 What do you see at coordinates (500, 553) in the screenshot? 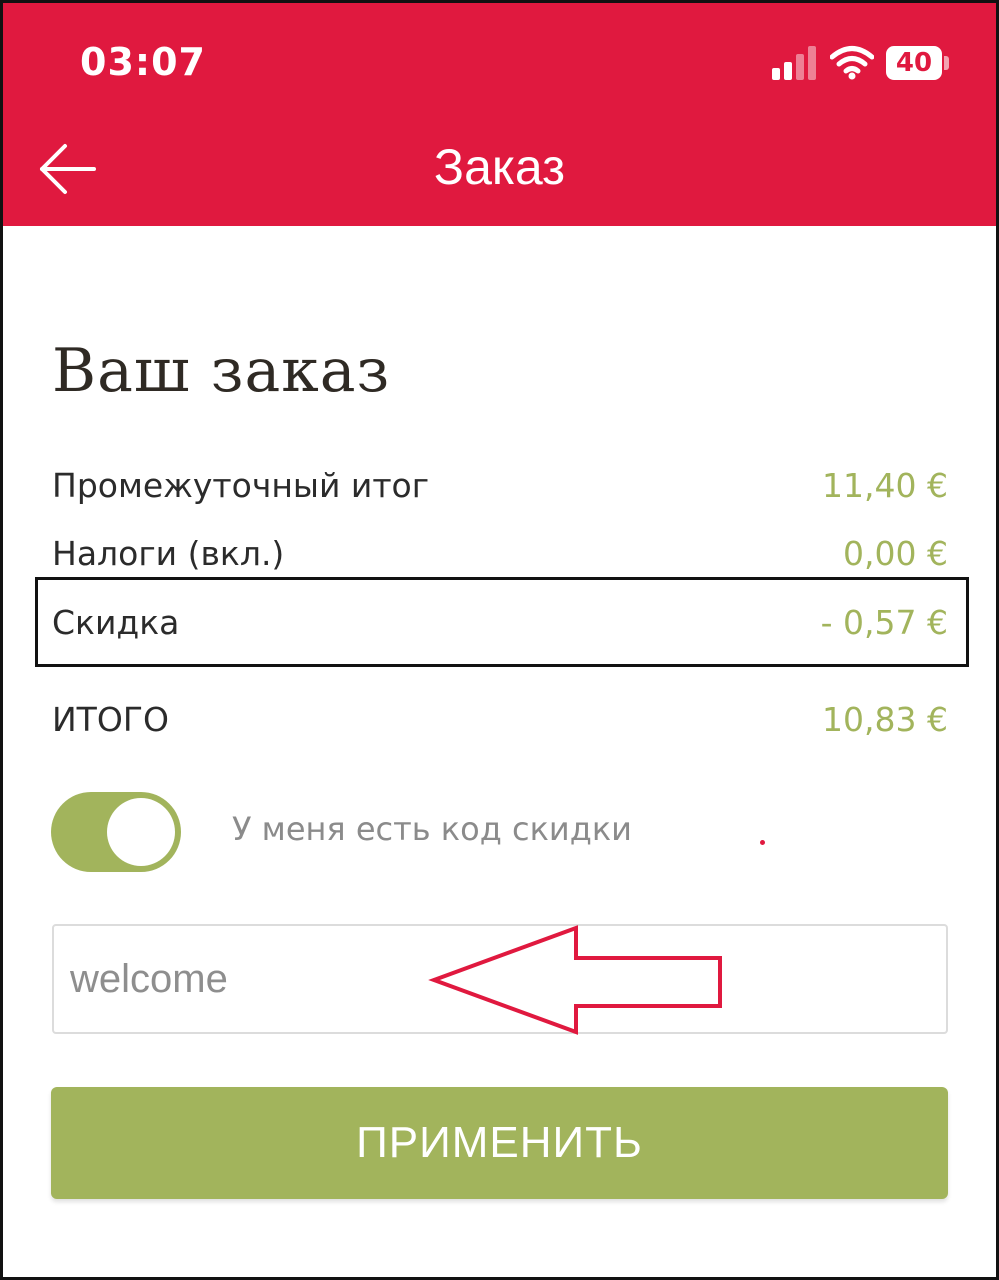
I see `taxes-row: Налоги (вкл.) 0,00 €` at bounding box center [500, 553].